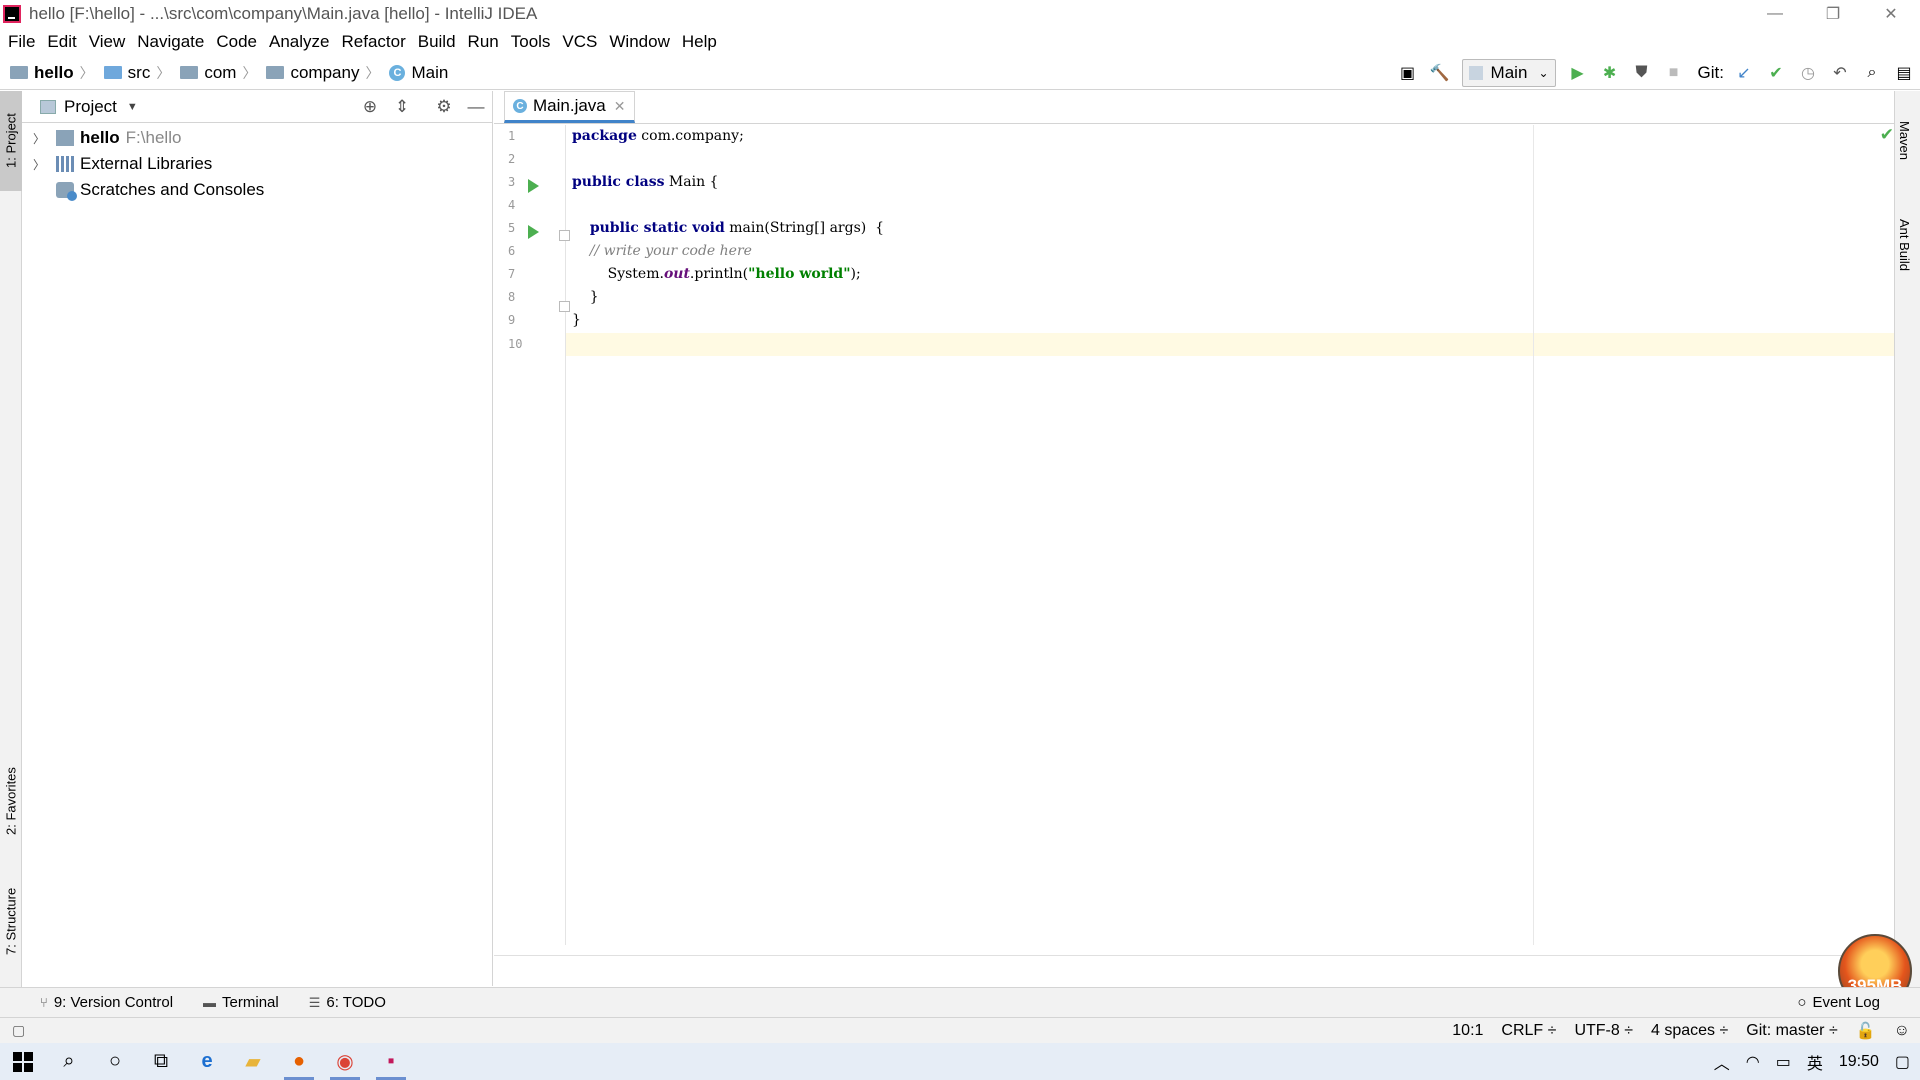  Describe the element at coordinates (1902, 1062) in the screenshot. I see `notification-icon: ▢` at that location.